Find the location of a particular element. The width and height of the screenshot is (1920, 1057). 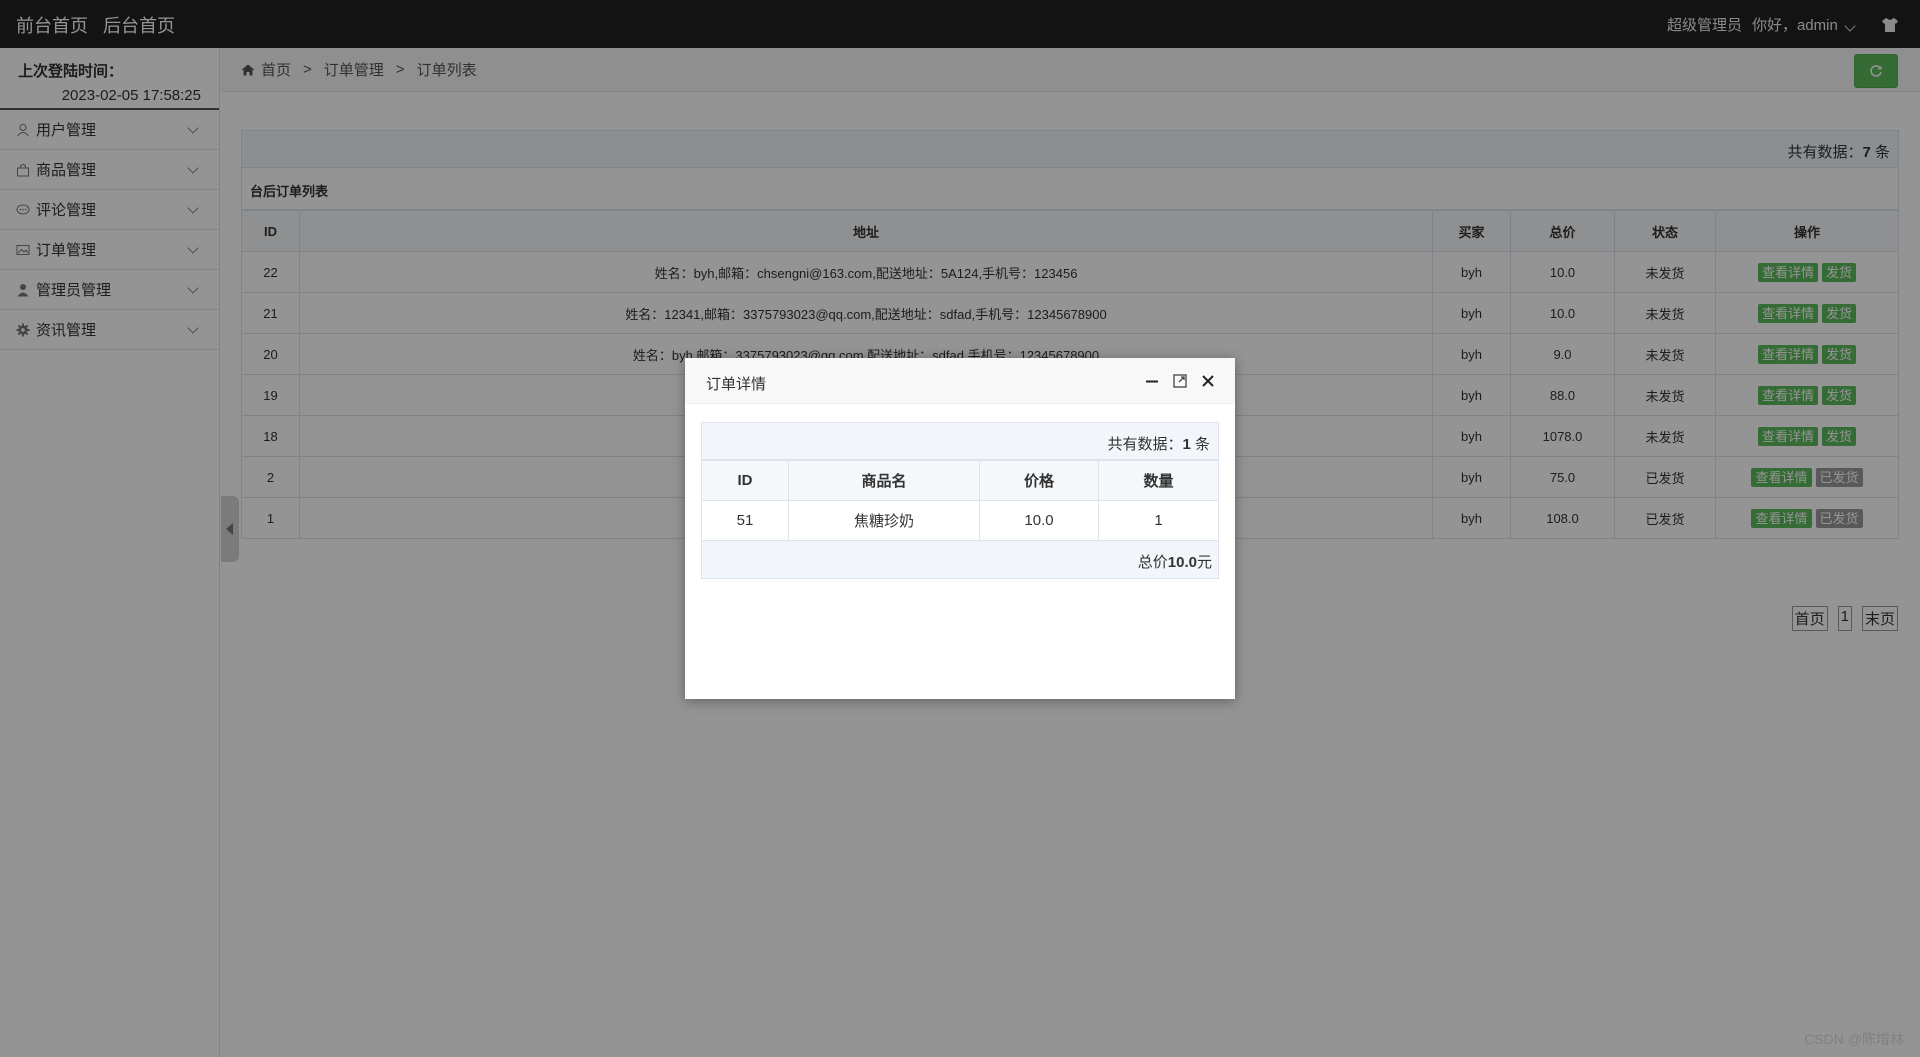

total-unit: 元 is located at coordinates (1204, 562).